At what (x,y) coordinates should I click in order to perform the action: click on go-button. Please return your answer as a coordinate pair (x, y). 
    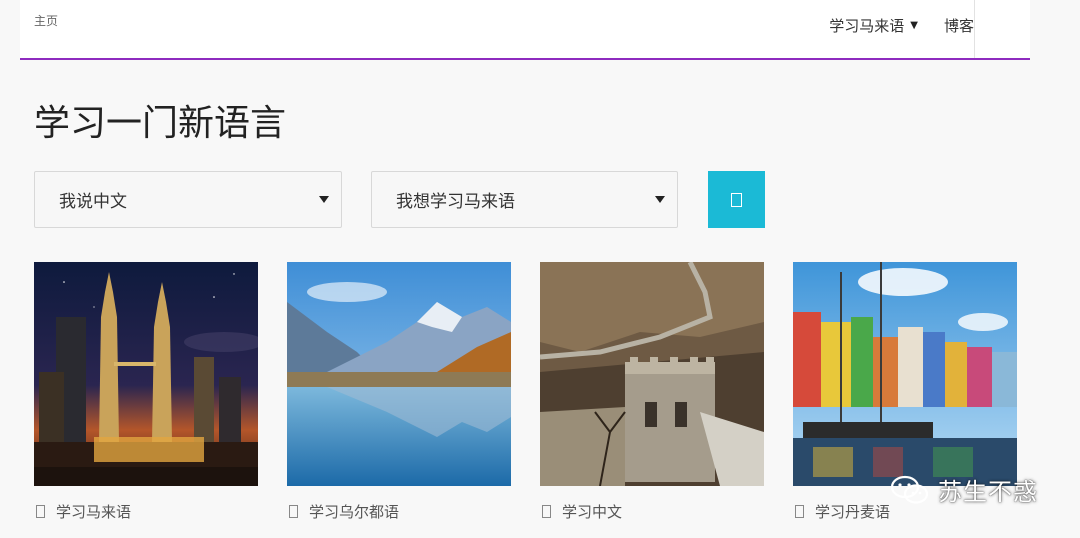
    Looking at the image, I should click on (736, 199).